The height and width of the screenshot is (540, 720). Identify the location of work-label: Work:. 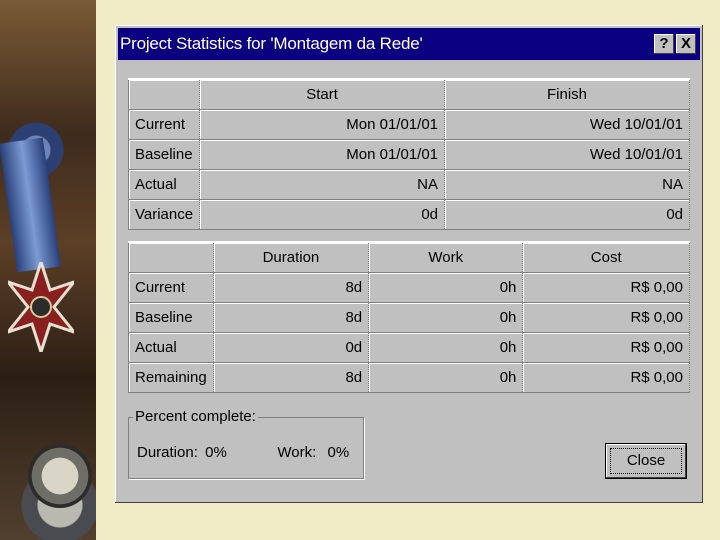
(297, 452).